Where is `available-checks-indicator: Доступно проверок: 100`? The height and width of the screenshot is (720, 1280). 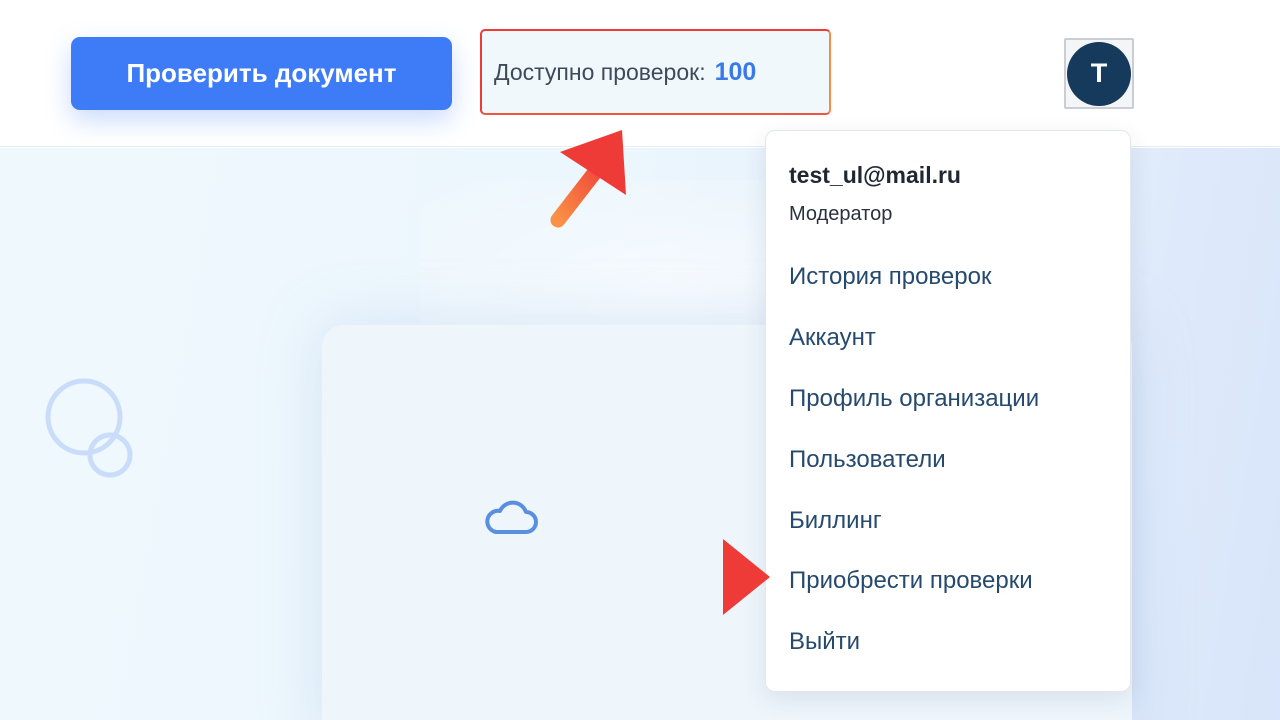
available-checks-indicator: Доступно проверок: 100 is located at coordinates (655, 72).